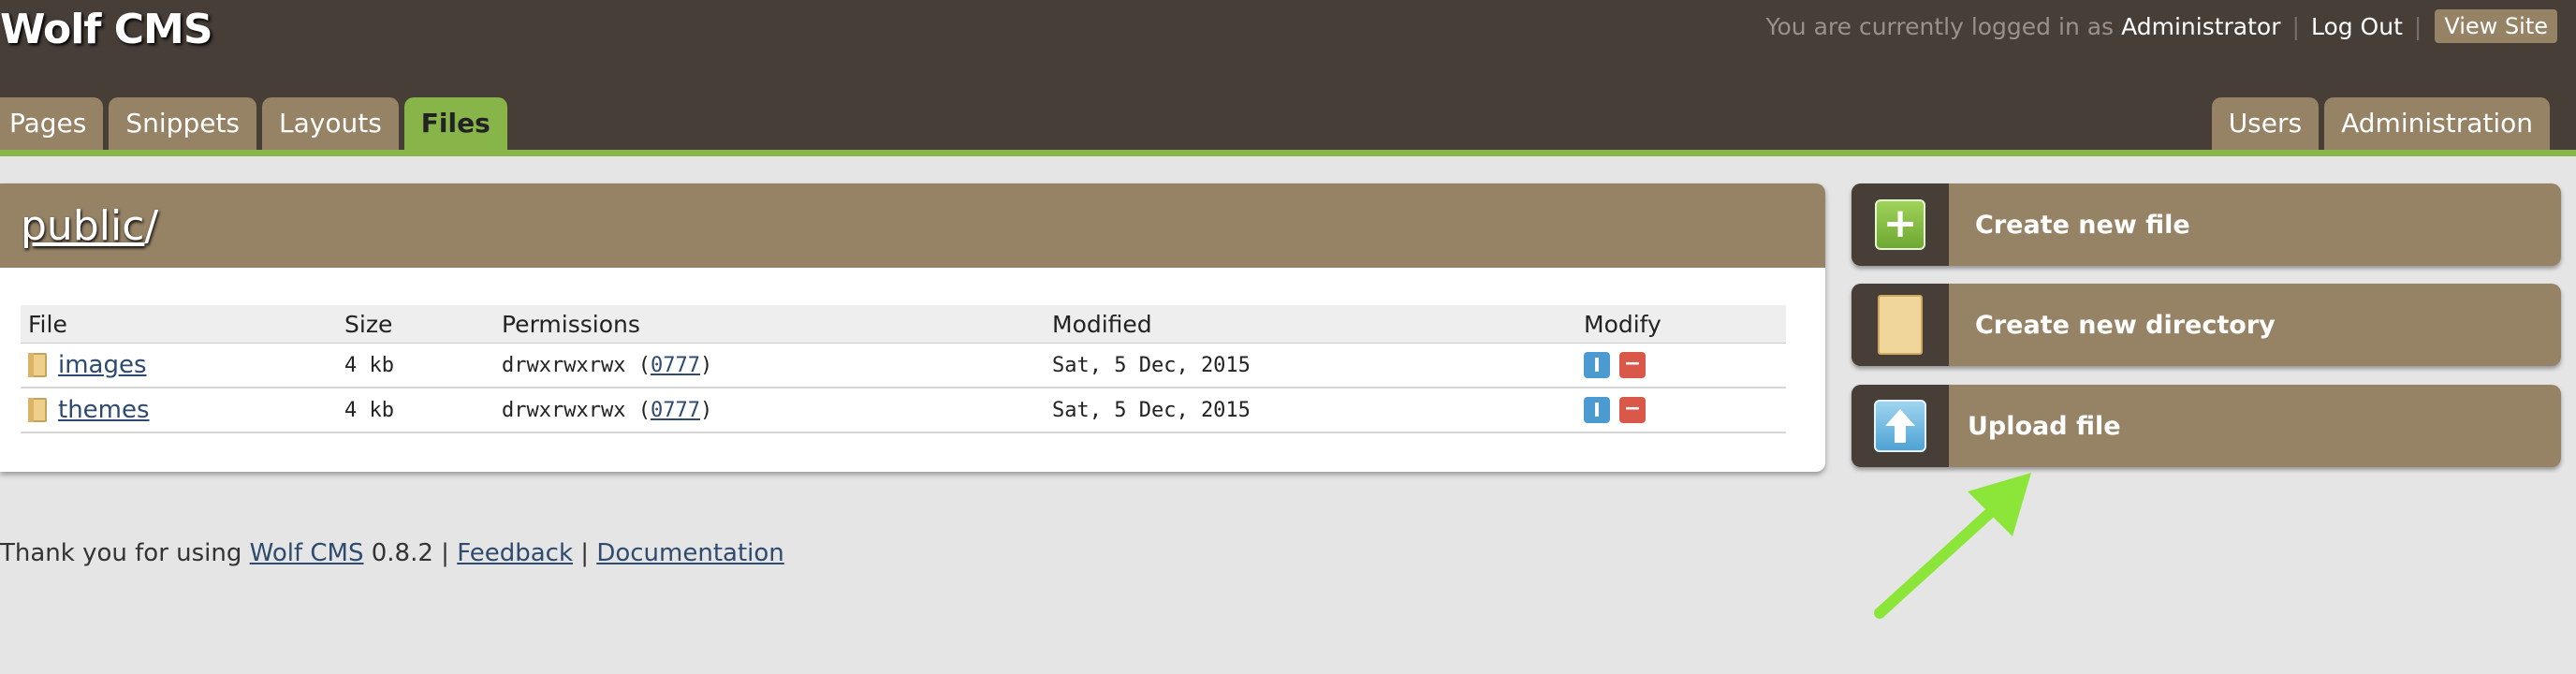 The image size is (2576, 674). I want to click on admin-nav: Users Administration, so click(2380, 124).